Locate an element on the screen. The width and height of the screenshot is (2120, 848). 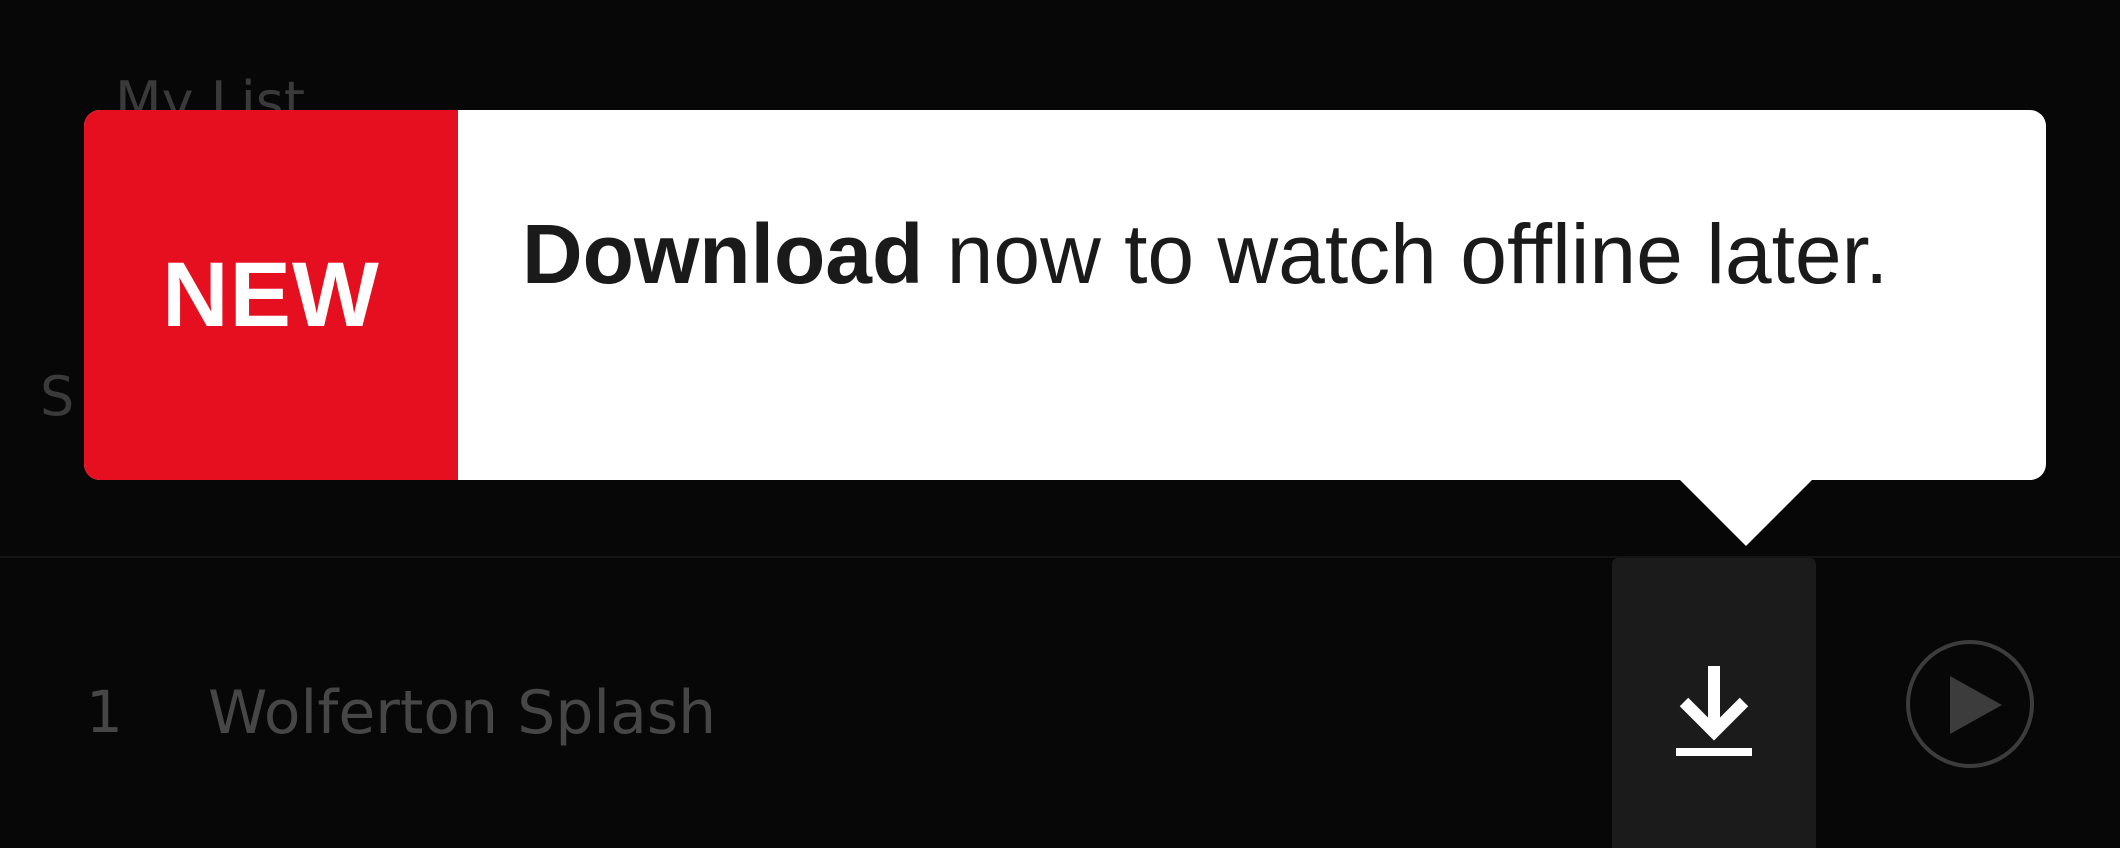
tooltip-message-rest: now to watch offline later. is located at coordinates (1406, 254).